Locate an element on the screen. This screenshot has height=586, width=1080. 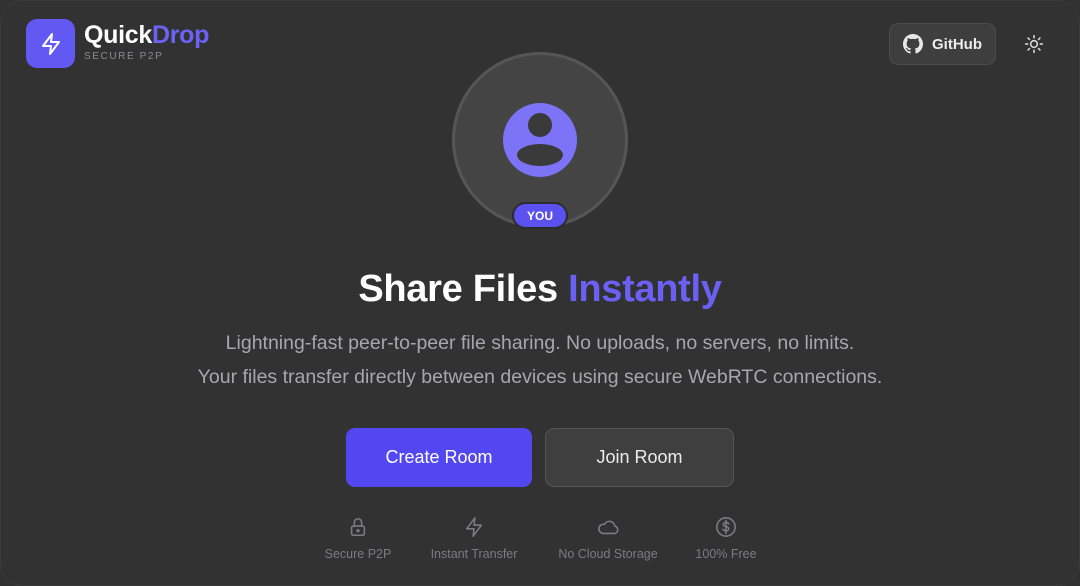
logo is located at coordinates (50, 43).